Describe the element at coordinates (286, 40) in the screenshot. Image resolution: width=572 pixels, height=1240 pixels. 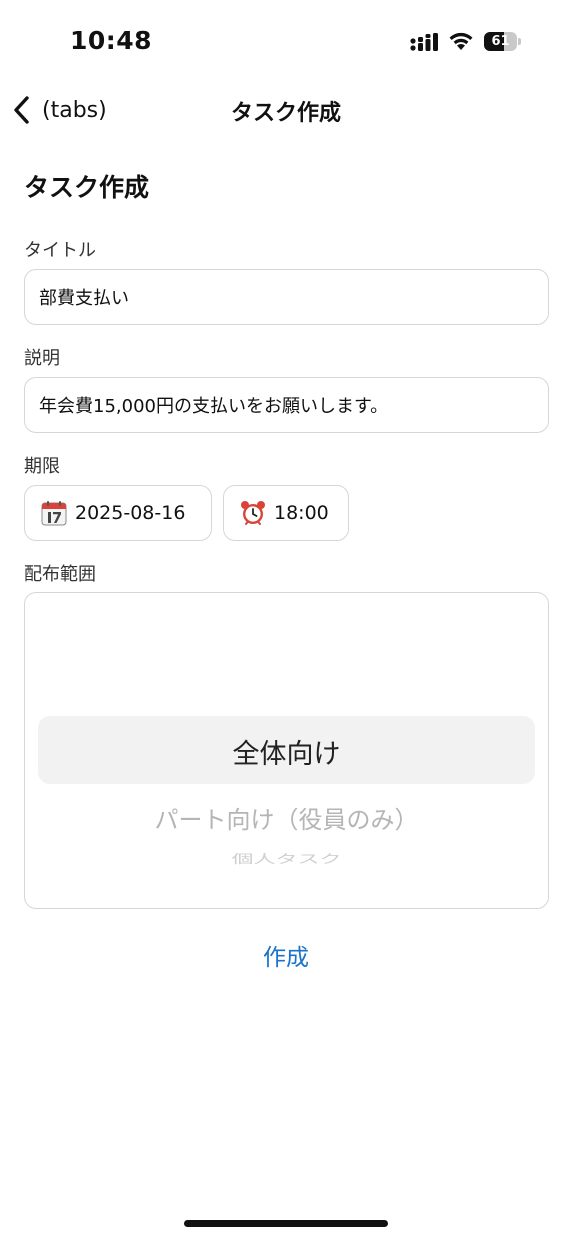
I see `status-bar: 10:48 61` at that location.